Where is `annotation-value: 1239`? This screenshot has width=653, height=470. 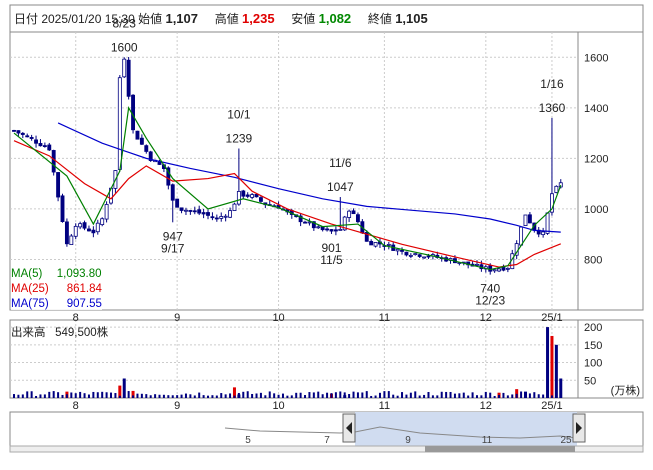 annotation-value: 1239 is located at coordinates (239, 139).